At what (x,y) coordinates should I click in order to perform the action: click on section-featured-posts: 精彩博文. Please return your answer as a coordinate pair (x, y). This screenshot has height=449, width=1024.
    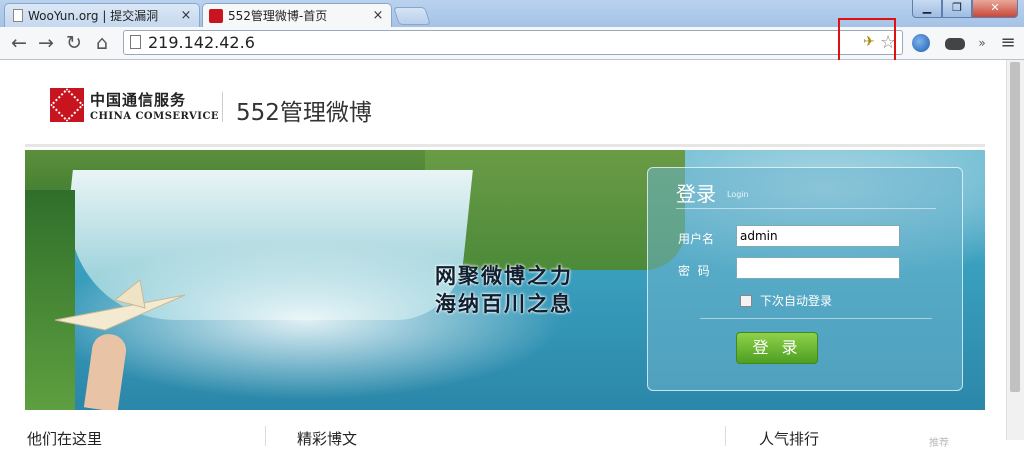
    Looking at the image, I should click on (327, 438).